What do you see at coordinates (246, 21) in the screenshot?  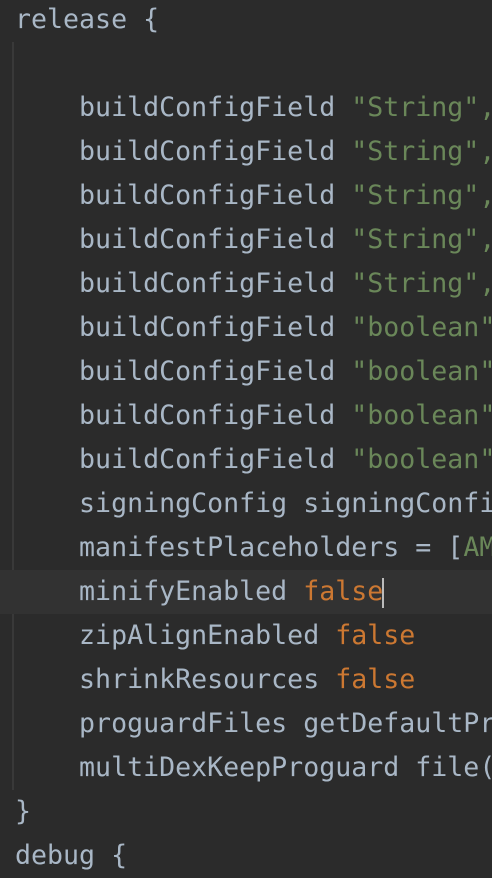 I see `code-line: release {` at bounding box center [246, 21].